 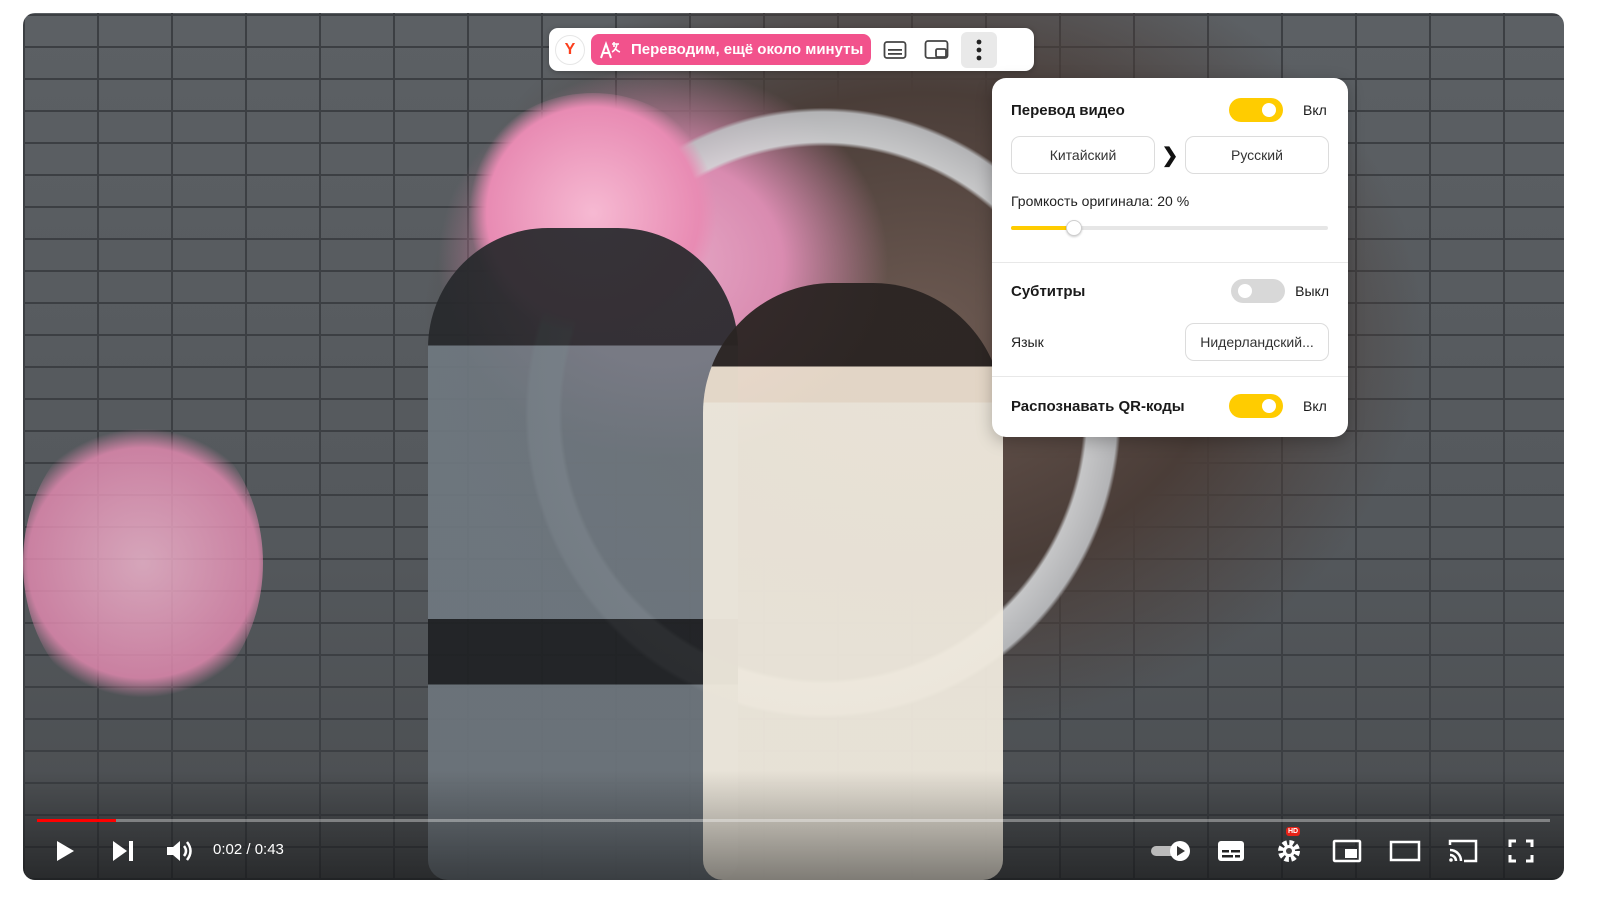 I want to click on volume-row: Громкость оригинала: 20 %, so click(x=1170, y=201).